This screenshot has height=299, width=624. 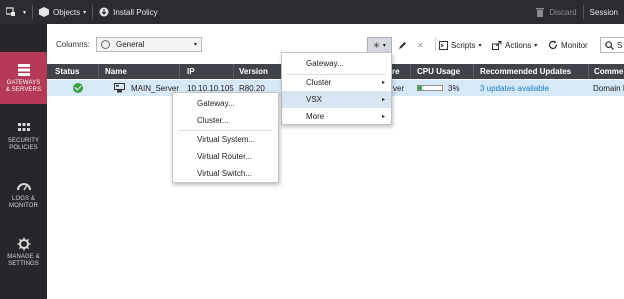 I want to click on column-header-ip: IP, so click(x=191, y=71).